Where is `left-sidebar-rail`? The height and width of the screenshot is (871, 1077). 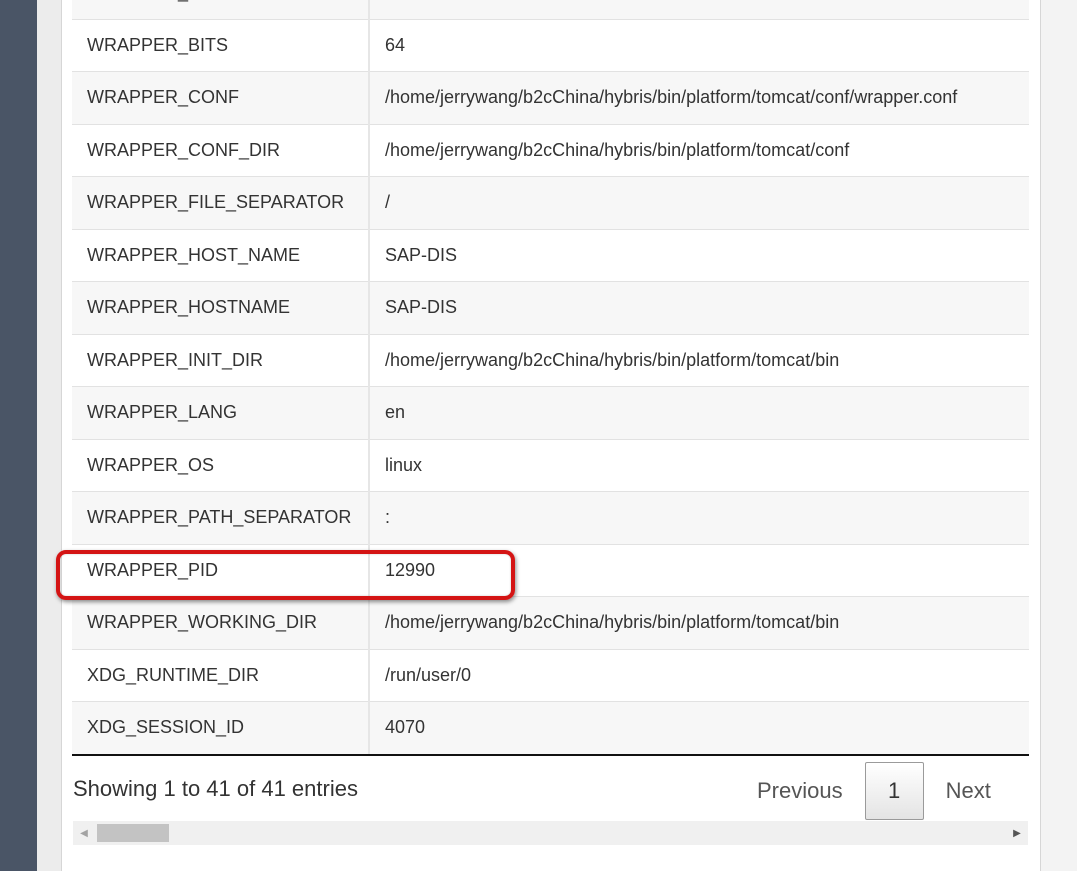
left-sidebar-rail is located at coordinates (18, 435).